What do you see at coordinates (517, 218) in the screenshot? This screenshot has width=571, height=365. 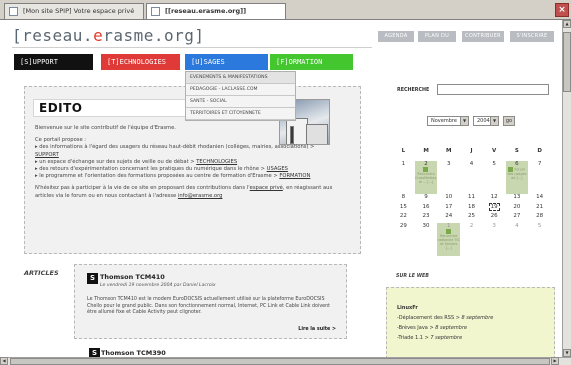 I see `calendar-day-cell: 27` at bounding box center [517, 218].